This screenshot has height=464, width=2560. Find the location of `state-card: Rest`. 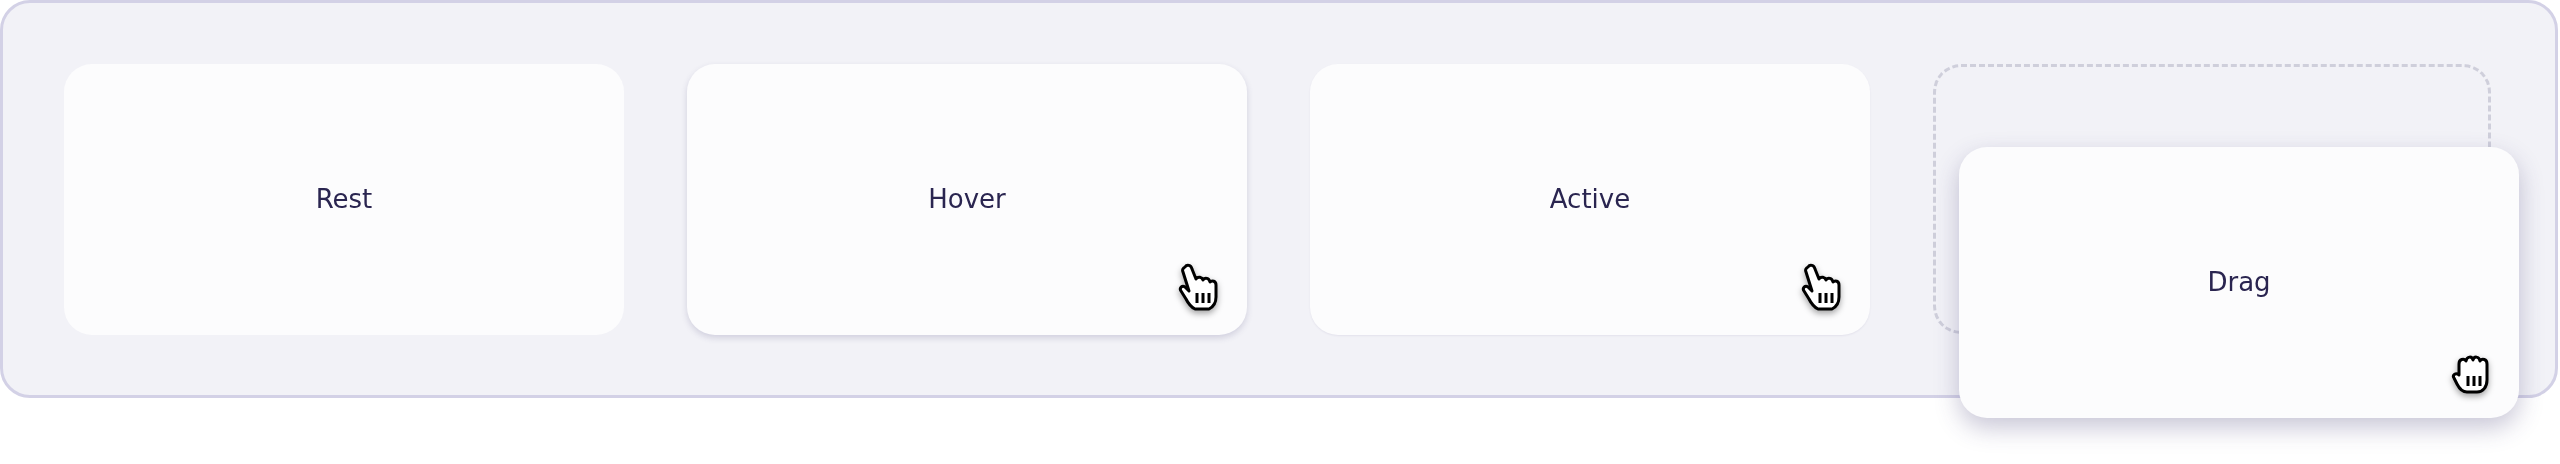

state-card: Rest is located at coordinates (344, 199).